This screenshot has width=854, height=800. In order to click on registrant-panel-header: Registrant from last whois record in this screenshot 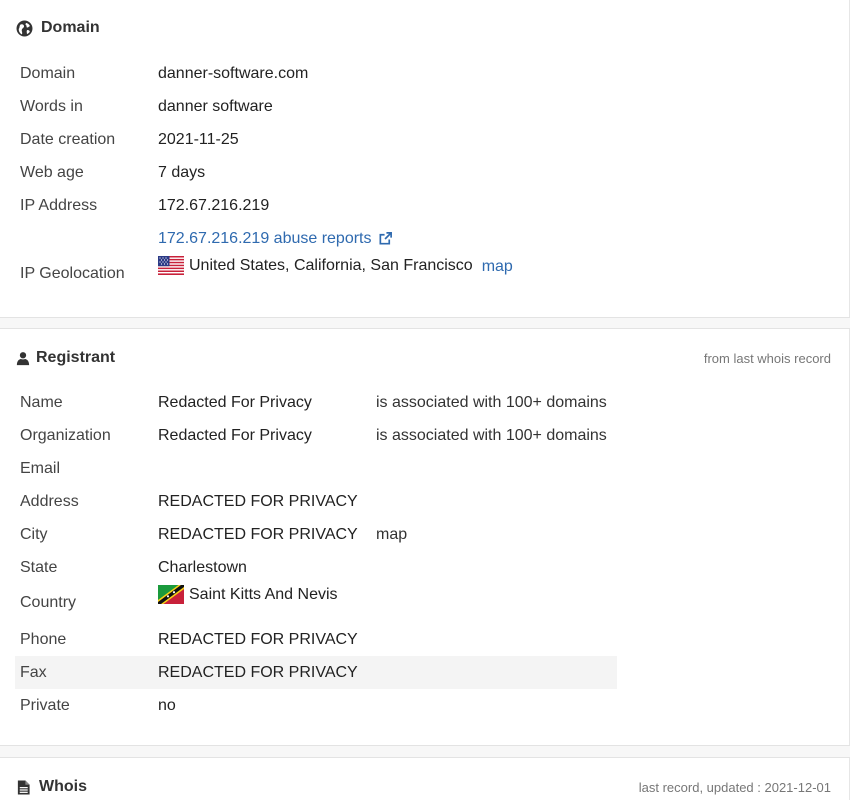, I will do `click(423, 358)`.